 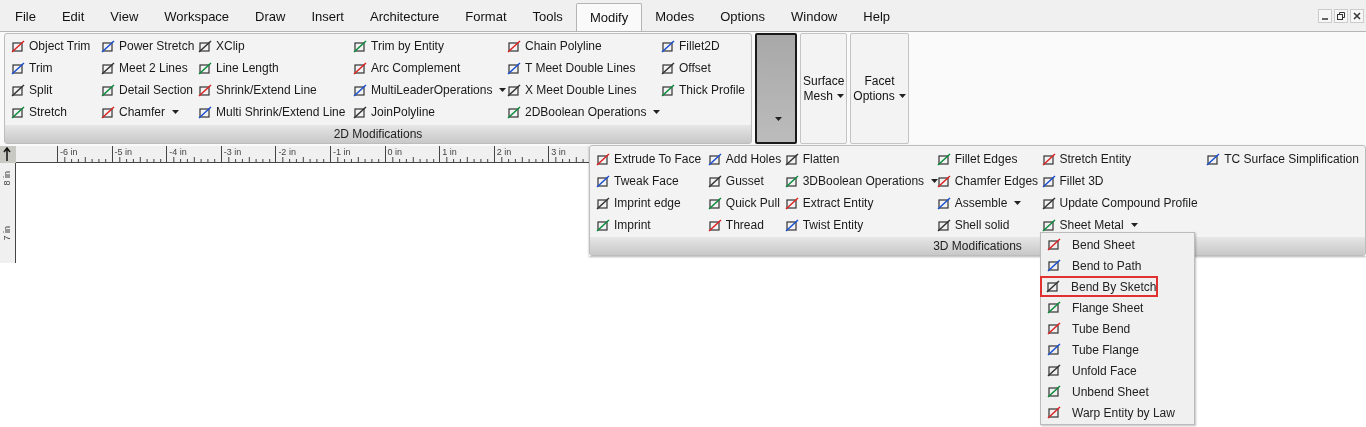 I want to click on tool-button: Fillet2D, so click(x=690, y=46).